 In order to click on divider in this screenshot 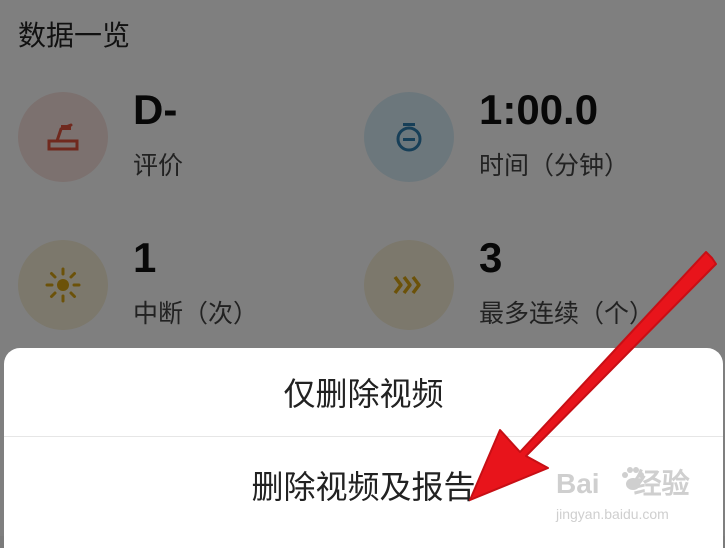, I will do `click(363, 436)`.